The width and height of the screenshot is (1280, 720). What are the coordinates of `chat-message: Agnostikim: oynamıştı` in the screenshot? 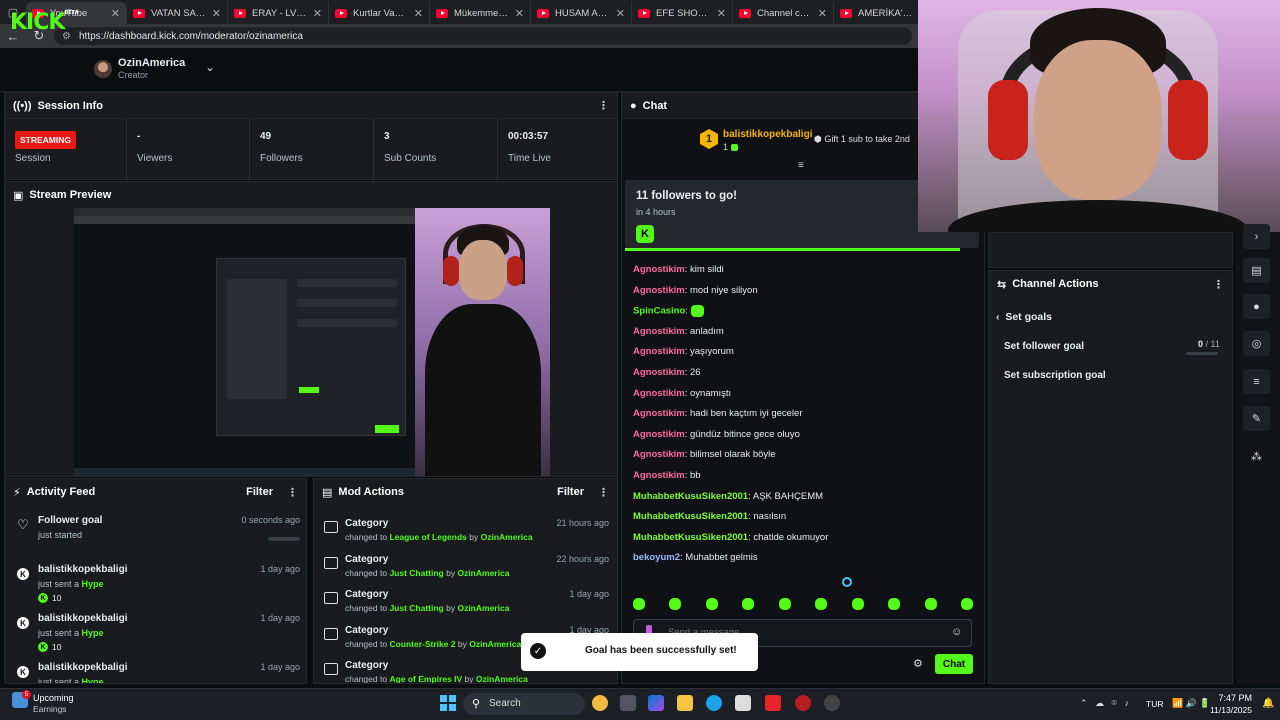 It's located at (682, 393).